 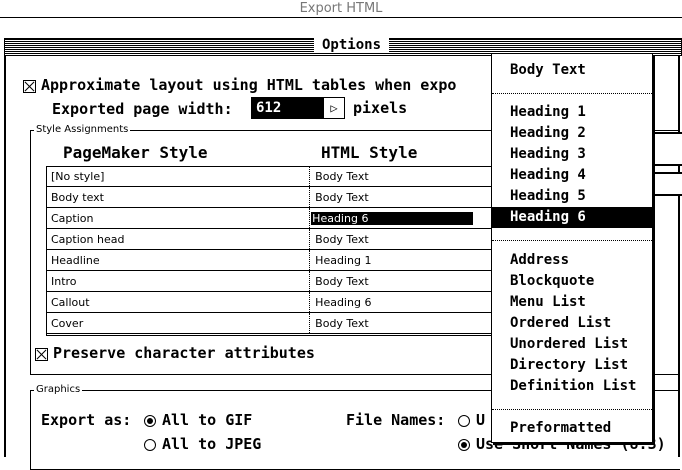 I want to click on pagemaker-style-cell: Cover, so click(x=178, y=323).